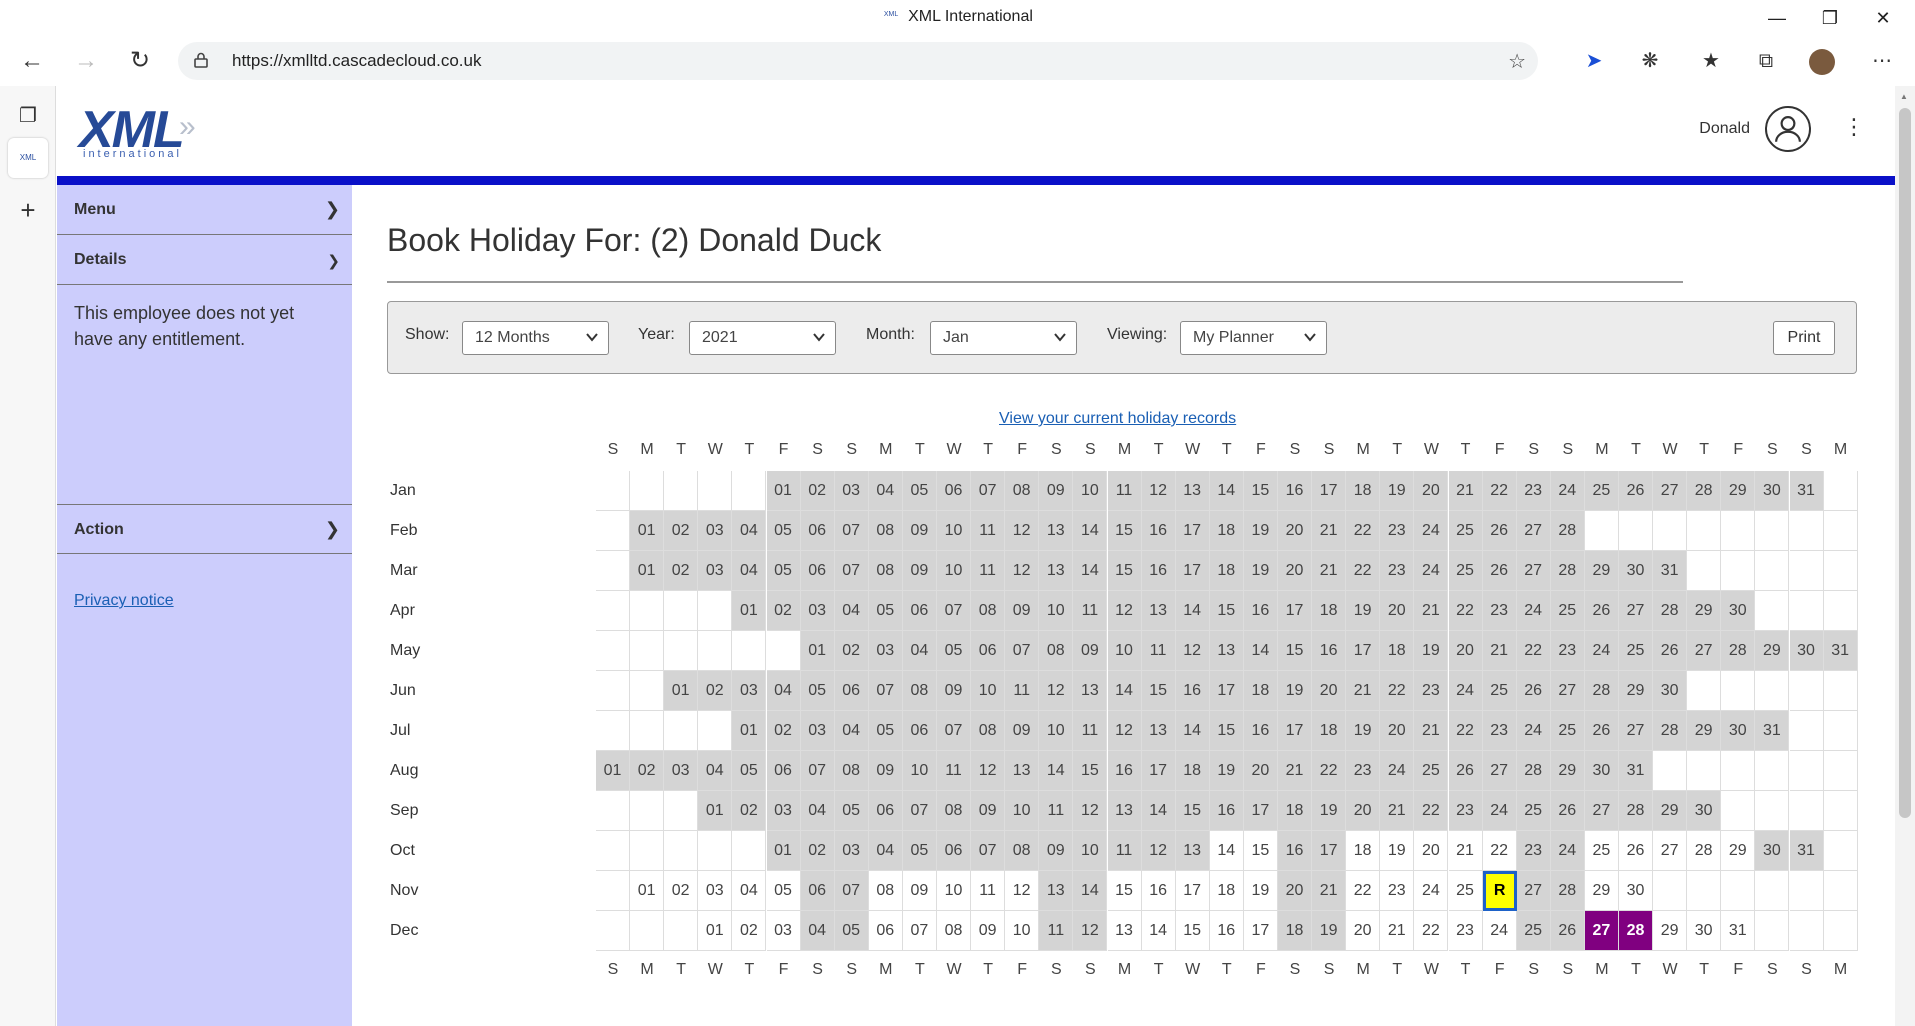 This screenshot has height=1026, width=1915. What do you see at coordinates (1904, 96) in the screenshot?
I see `scroll-up-arrow-icon: ▲` at bounding box center [1904, 96].